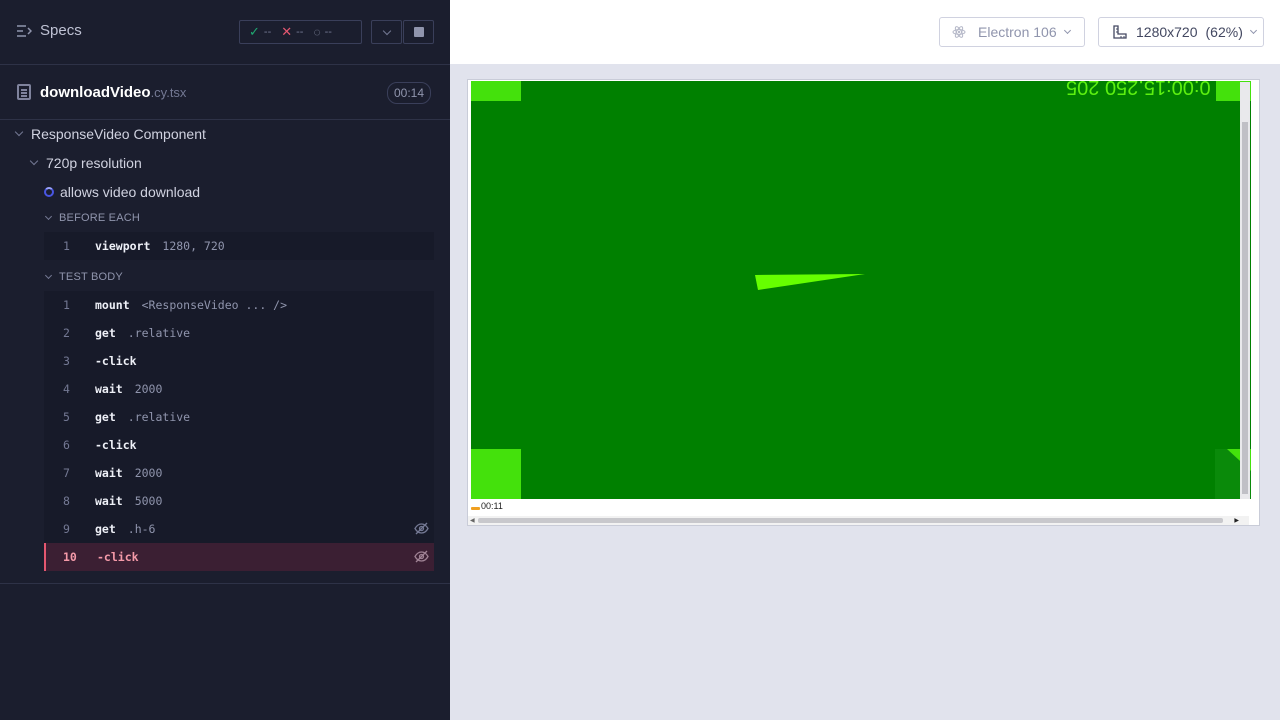  Describe the element at coordinates (1017, 32) in the screenshot. I see `browser-label: Electron 106` at that location.